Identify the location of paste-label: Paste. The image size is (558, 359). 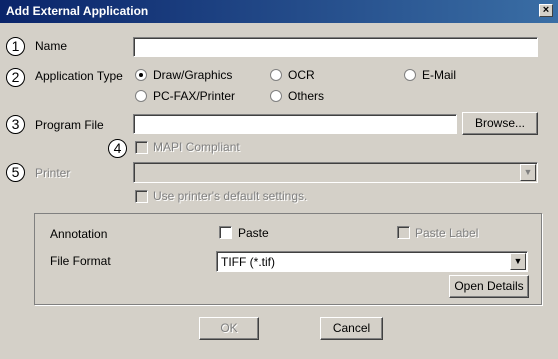
(253, 233).